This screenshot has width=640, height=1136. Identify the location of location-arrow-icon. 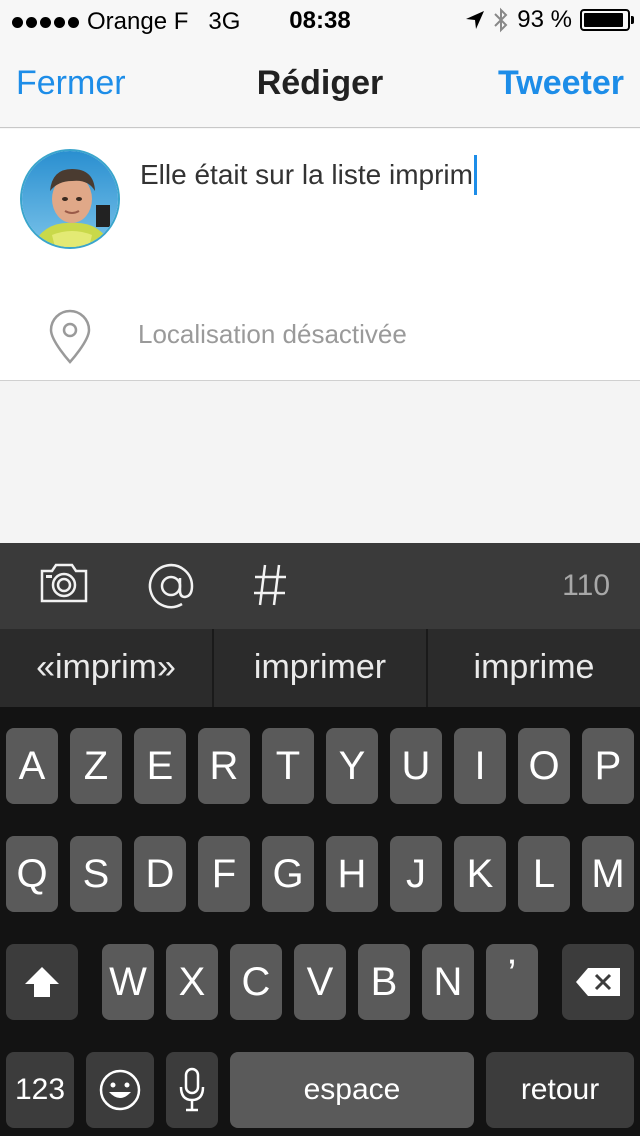
(475, 20).